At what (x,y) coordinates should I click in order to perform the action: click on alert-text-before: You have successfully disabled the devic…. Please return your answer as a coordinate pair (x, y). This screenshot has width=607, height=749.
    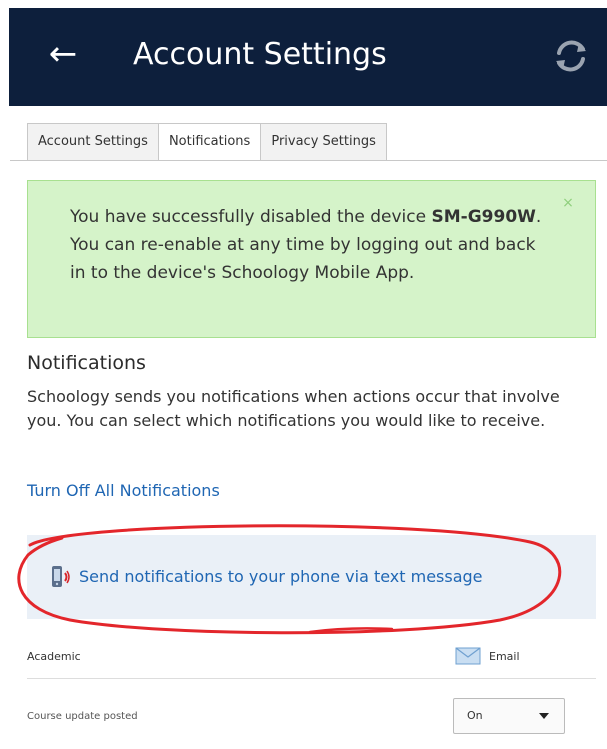
    Looking at the image, I should click on (251, 217).